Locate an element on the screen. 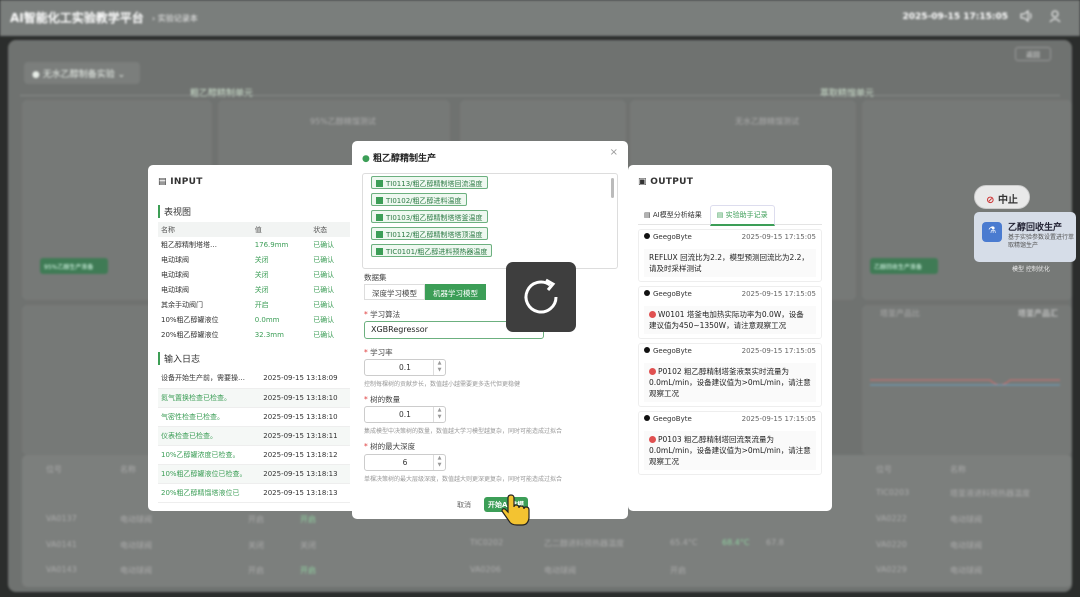 This screenshot has height=597, width=1080. variable-tag: TI0112/粗乙醇精制塔塔顶温度 is located at coordinates (429, 233).